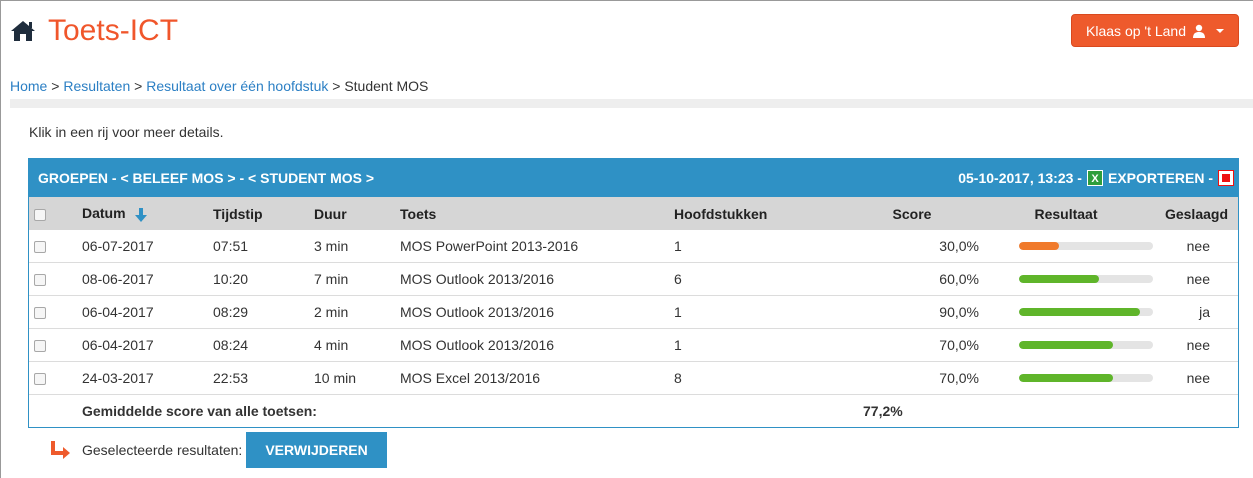 Image resolution: width=1253 pixels, height=478 pixels. What do you see at coordinates (1226, 178) in the screenshot?
I see `pdf-icon` at bounding box center [1226, 178].